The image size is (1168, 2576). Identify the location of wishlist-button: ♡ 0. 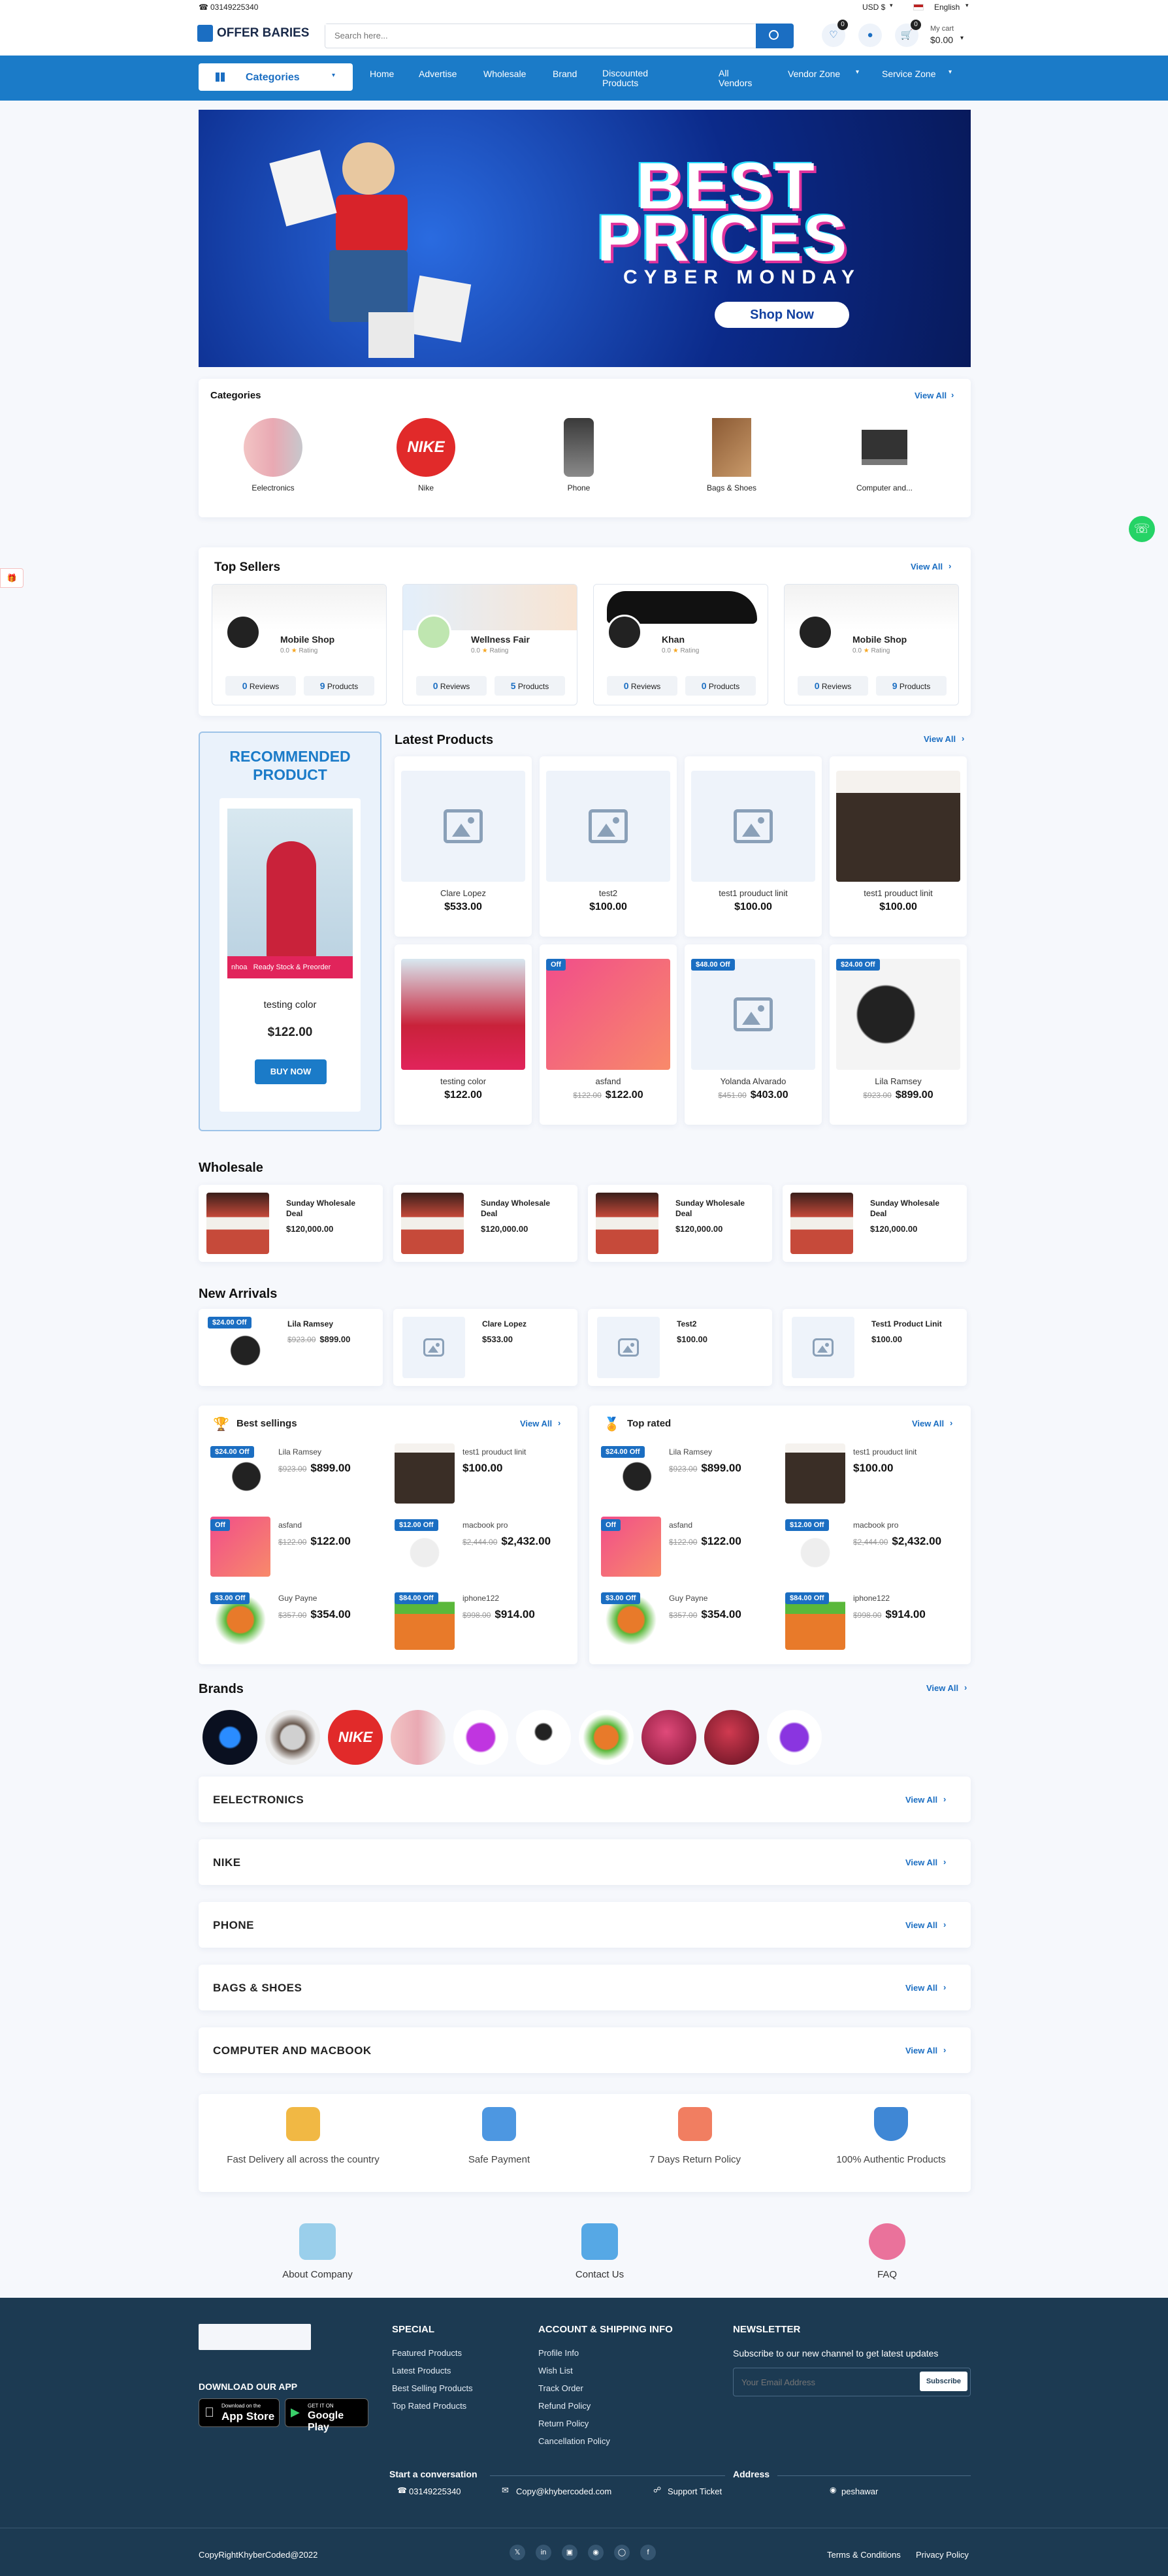
(835, 33).